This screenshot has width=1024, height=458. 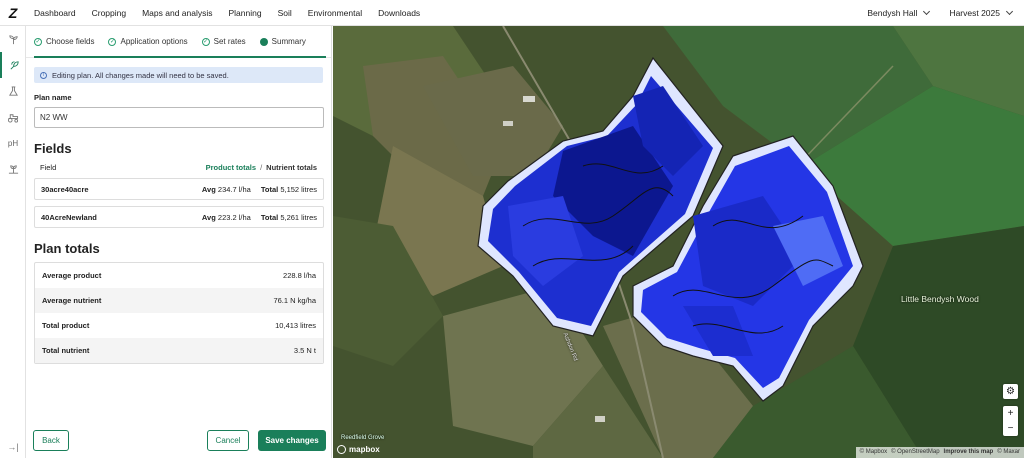 I want to click on product-totals-toggle: Product totals, so click(x=231, y=167).